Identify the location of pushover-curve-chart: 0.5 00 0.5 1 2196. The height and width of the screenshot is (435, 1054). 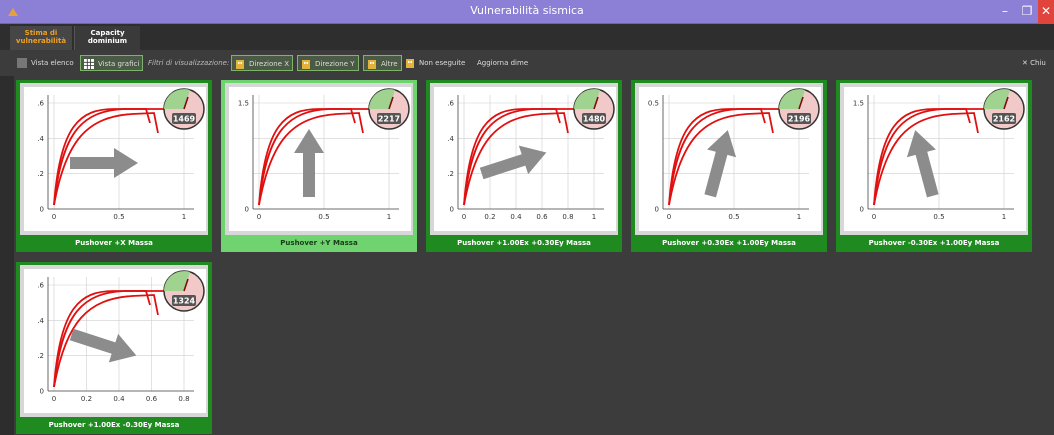
(734, 154).